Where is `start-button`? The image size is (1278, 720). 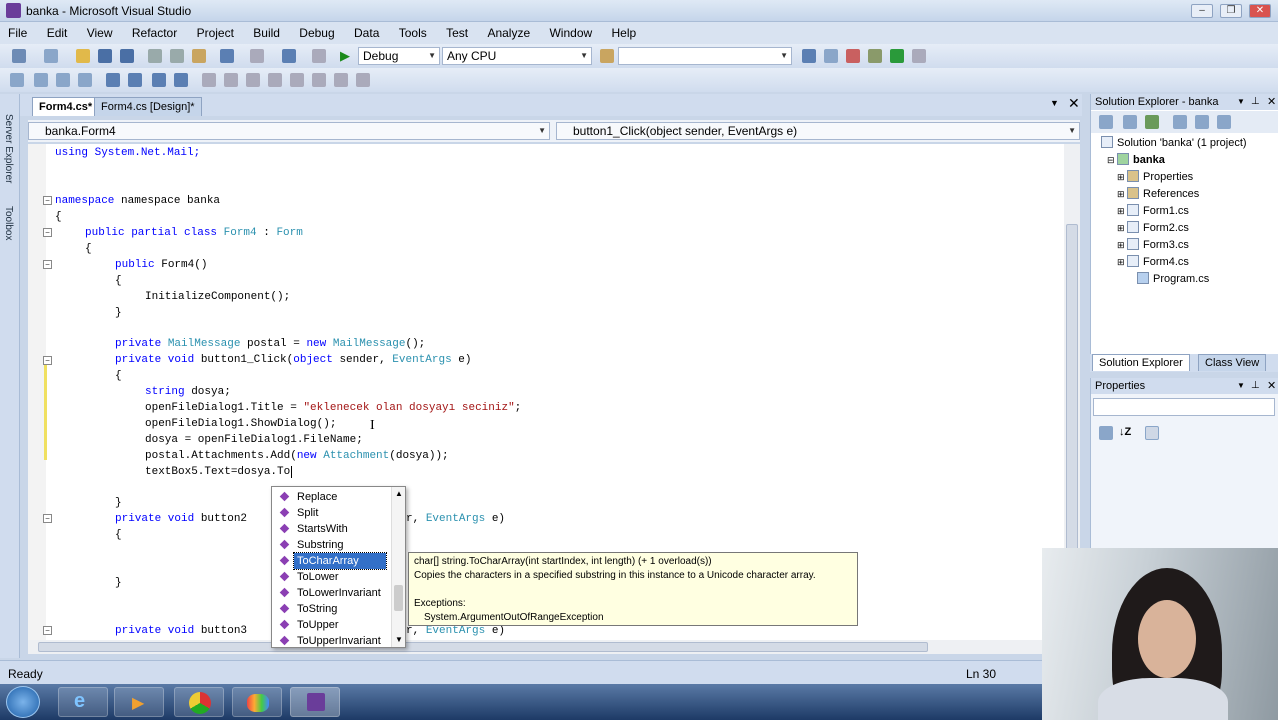
start-button is located at coordinates (23, 702).